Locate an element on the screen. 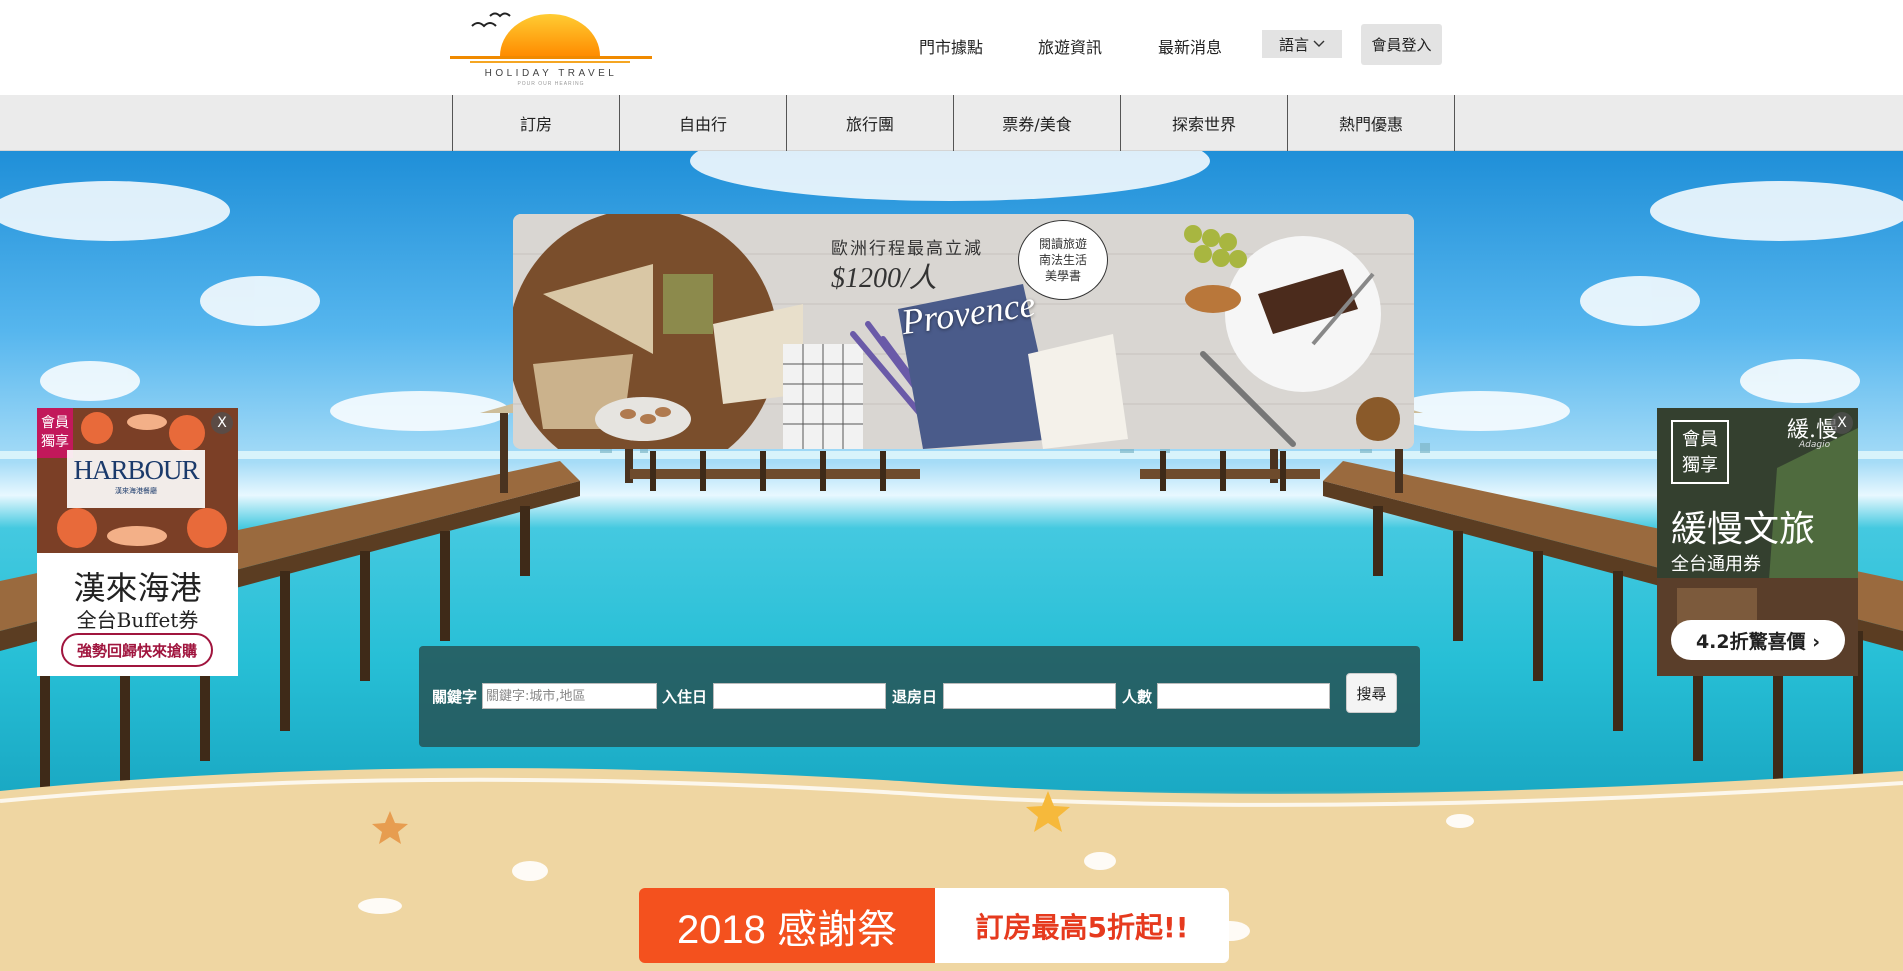 The image size is (1903, 971). adagio-logo-sub: Adagio is located at coordinates (1815, 445).